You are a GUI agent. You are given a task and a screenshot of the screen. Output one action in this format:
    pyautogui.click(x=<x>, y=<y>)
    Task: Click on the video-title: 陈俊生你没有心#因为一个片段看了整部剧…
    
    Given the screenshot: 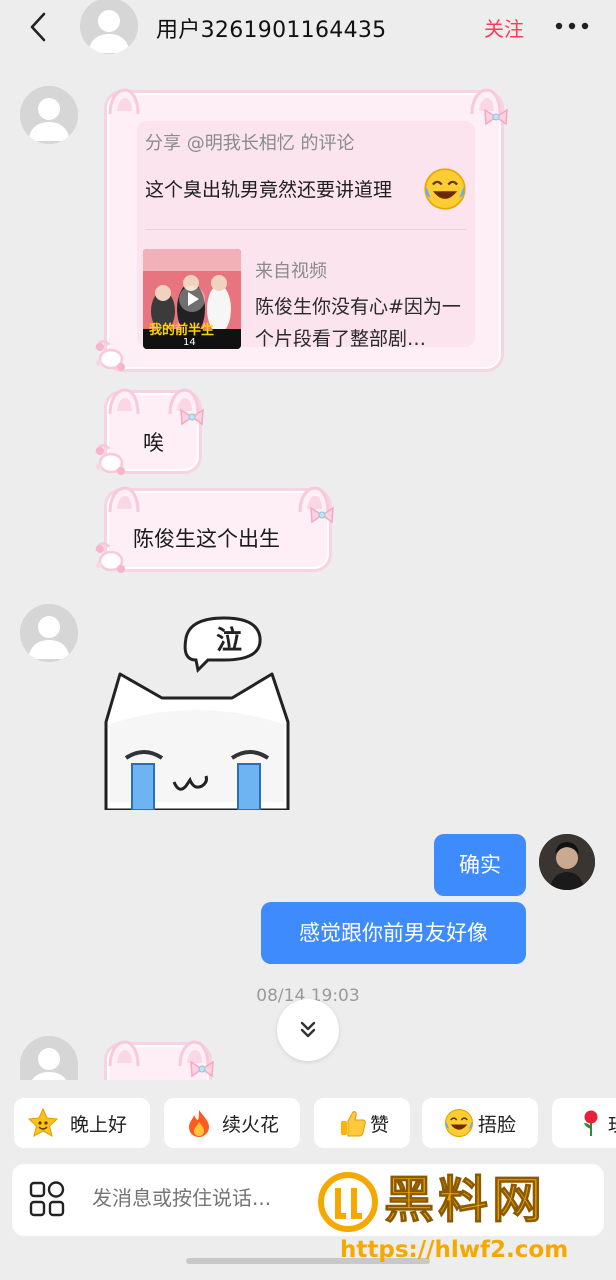 What is the action you would take?
    pyautogui.click(x=358, y=323)
    